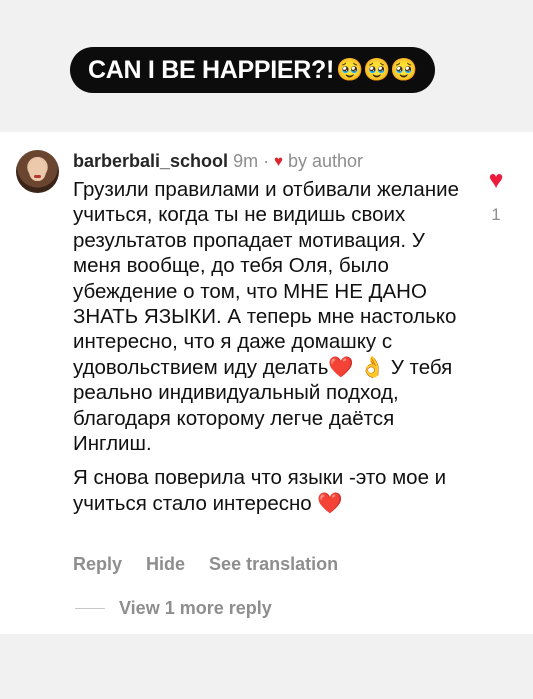  What do you see at coordinates (325, 161) in the screenshot?
I see `liked-by-author-label: by author` at bounding box center [325, 161].